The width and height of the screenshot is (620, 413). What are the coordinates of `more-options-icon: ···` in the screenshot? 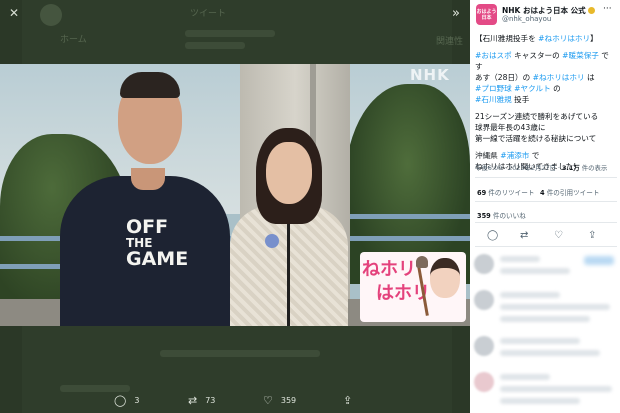 It's located at (607, 9).